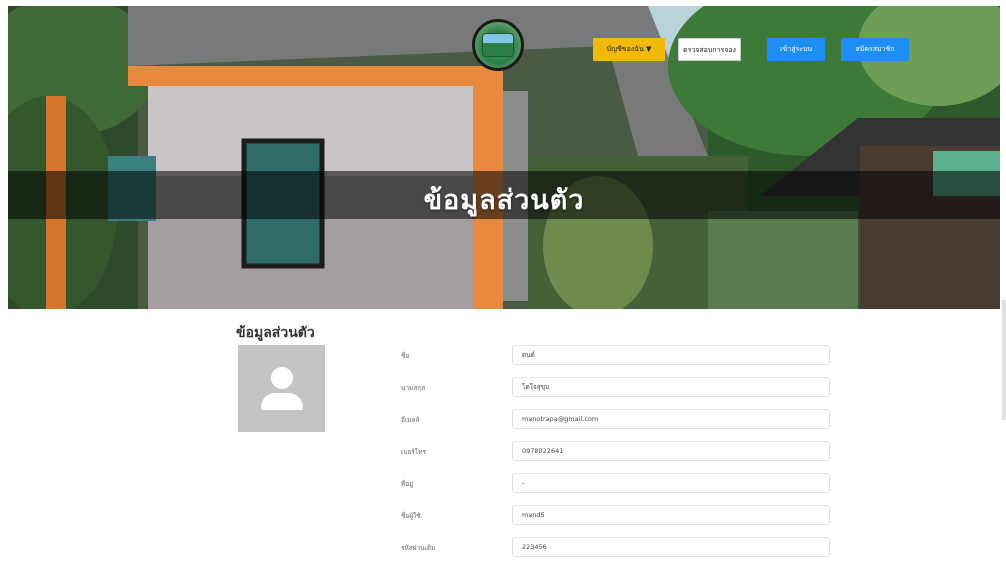 This screenshot has height=567, width=1006. I want to click on last-name-field: โตใจสุขุม, so click(671, 387).